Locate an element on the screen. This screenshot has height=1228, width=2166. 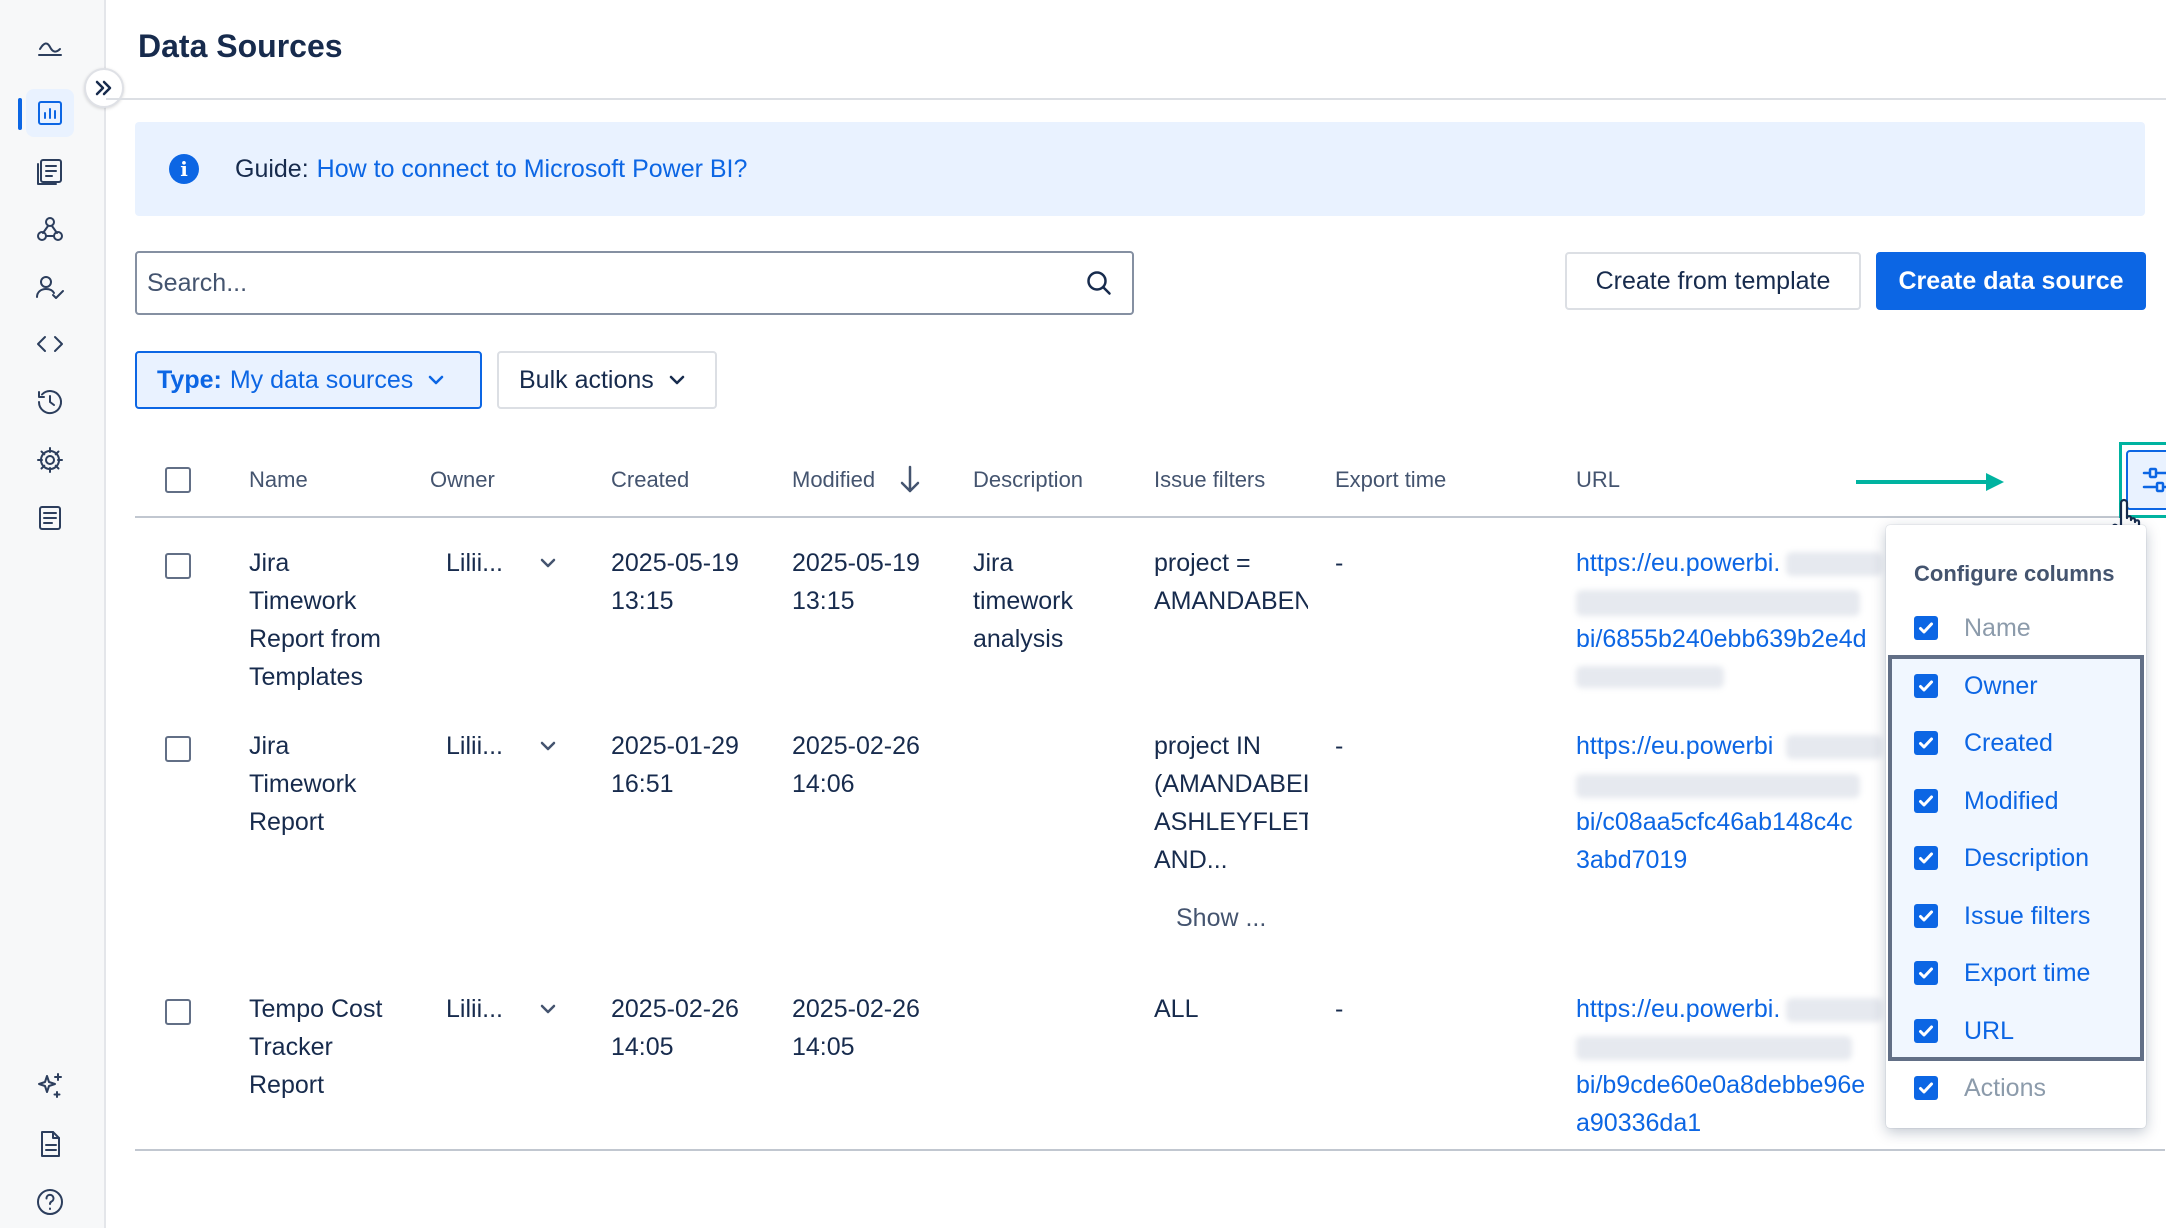
expand-sidebar-button is located at coordinates (104, 88).